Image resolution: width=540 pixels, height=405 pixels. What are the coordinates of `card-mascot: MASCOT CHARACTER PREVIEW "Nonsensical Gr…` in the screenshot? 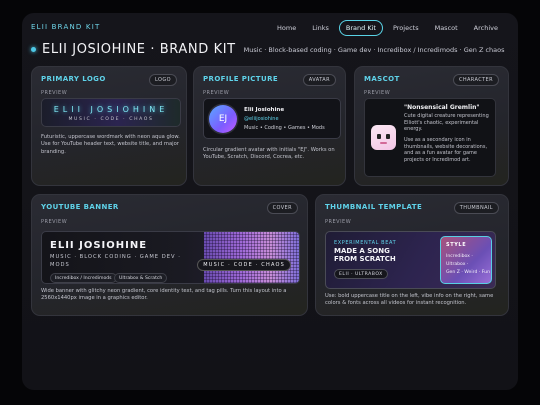 It's located at (431, 126).